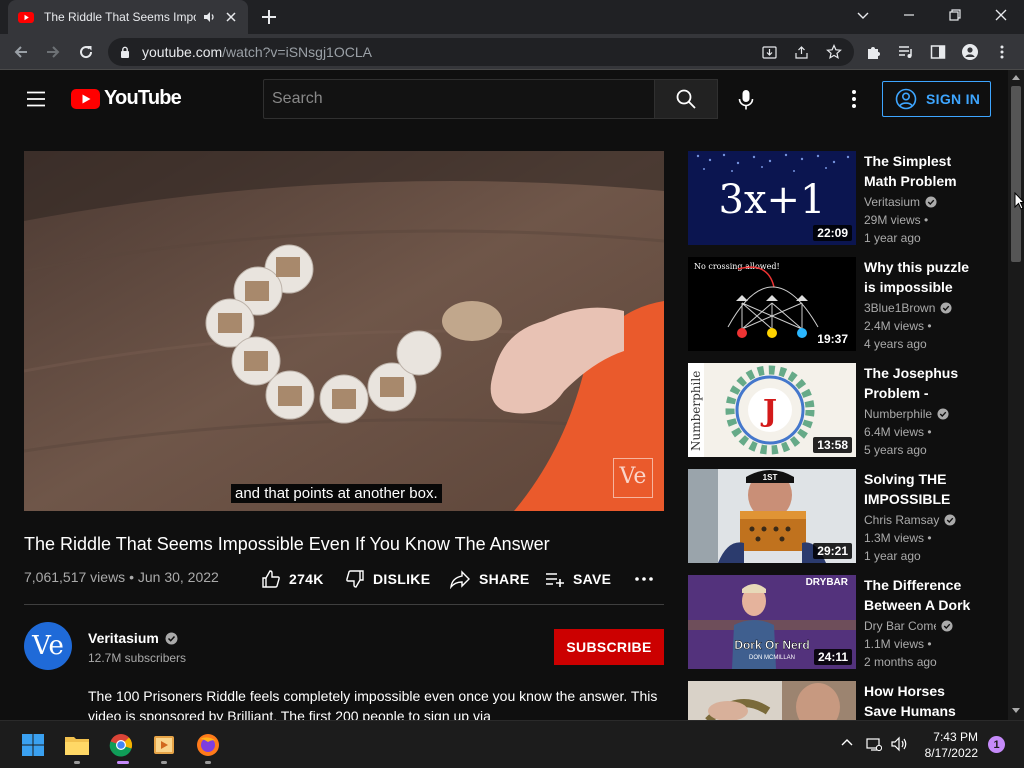 Image resolution: width=1024 pixels, height=768 pixels. I want to click on video-duration: 19:37, so click(832, 339).